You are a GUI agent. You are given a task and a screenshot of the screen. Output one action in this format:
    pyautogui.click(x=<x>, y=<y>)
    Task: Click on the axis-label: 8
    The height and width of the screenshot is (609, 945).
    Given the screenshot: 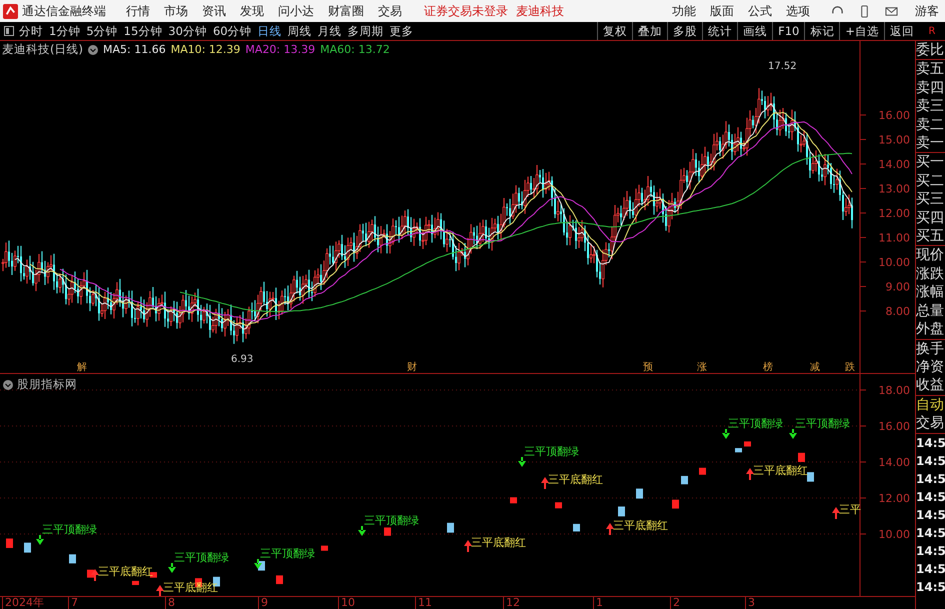 What is the action you would take?
    pyautogui.click(x=170, y=603)
    